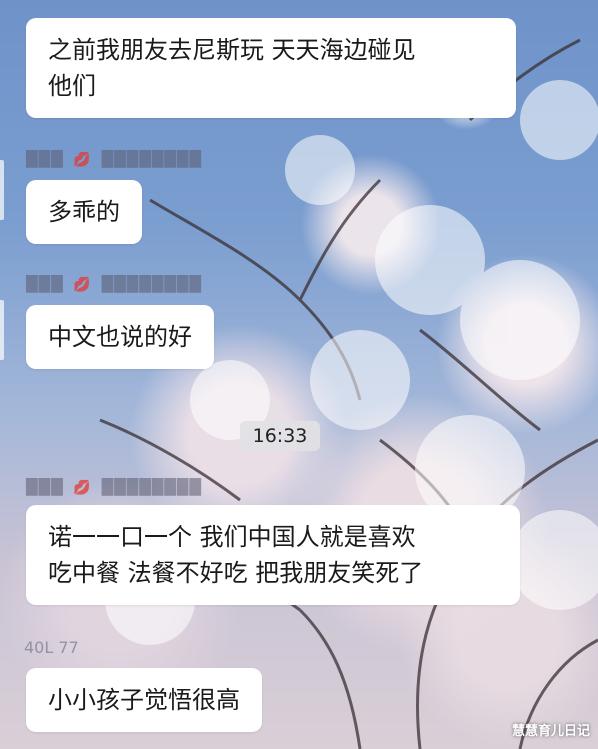  I want to click on message-bubble: 小小孩子觉悟很高, so click(144, 700).